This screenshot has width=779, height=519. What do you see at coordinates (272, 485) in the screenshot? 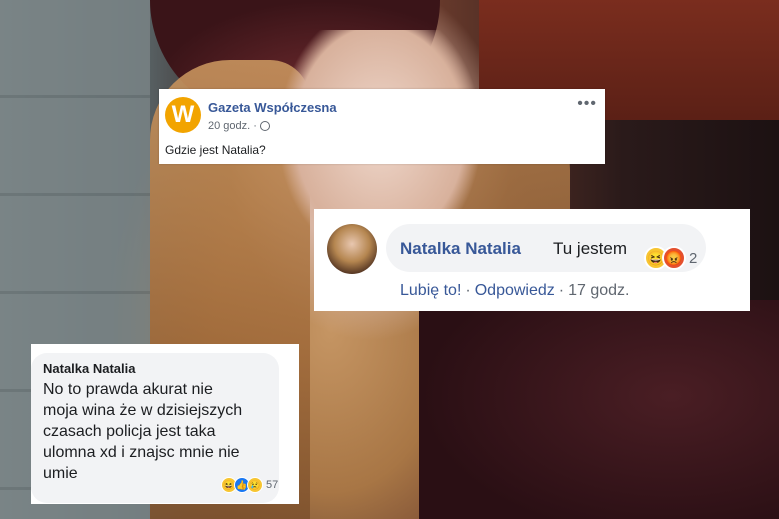
I see `reaction-count: 57` at bounding box center [272, 485].